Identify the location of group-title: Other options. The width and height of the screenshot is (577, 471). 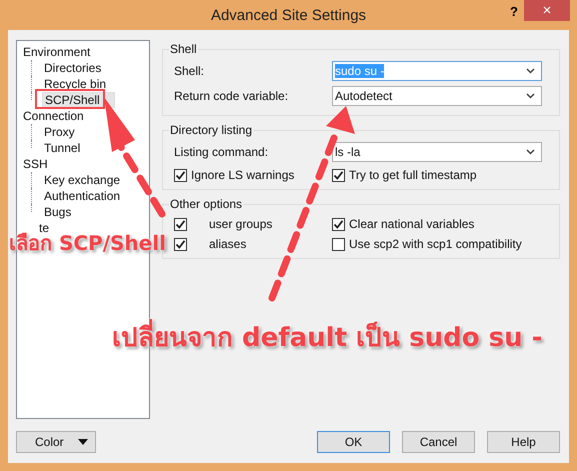
(206, 204).